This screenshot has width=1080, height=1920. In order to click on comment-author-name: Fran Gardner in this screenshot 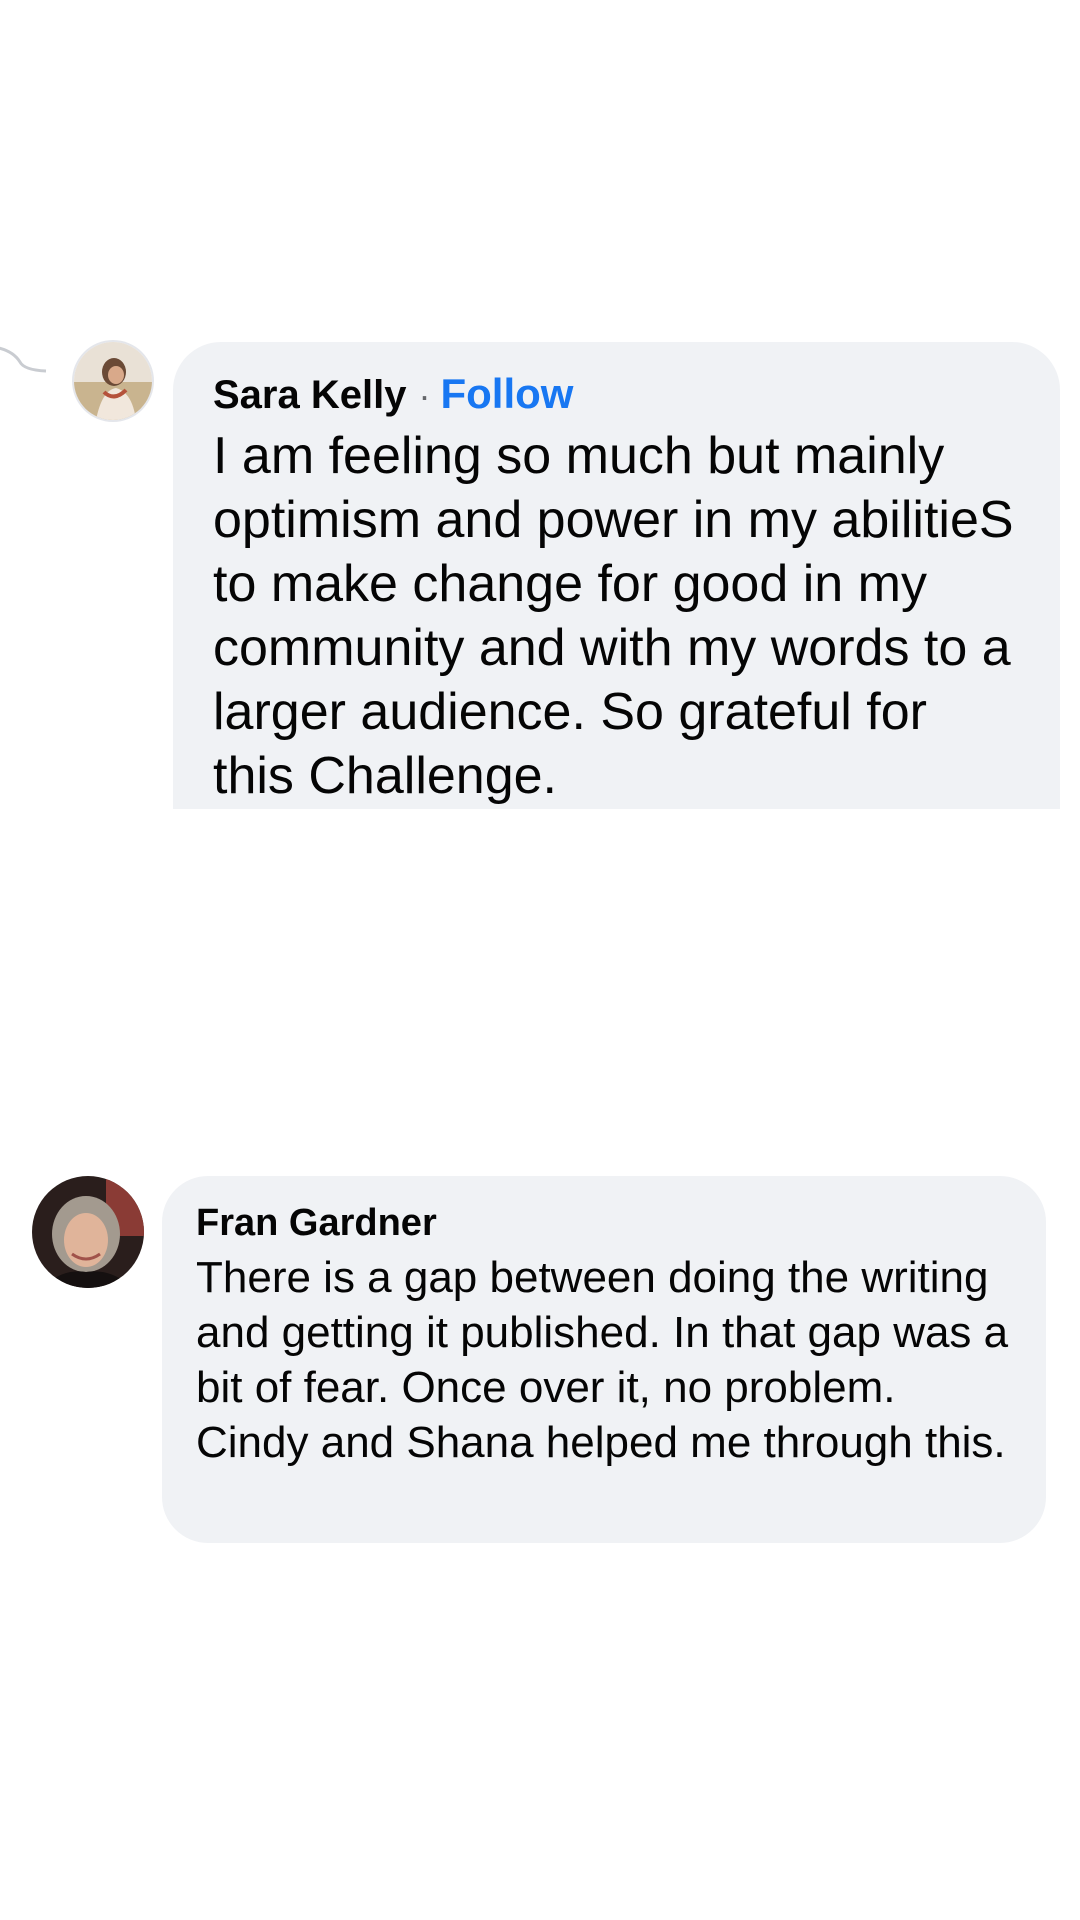, I will do `click(603, 1223)`.